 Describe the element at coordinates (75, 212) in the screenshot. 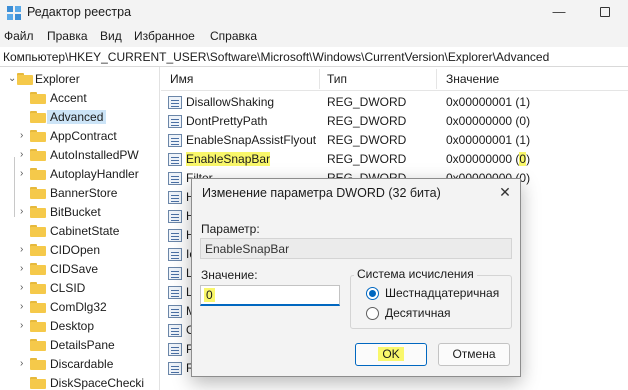

I see `tree-item-label: BitBucket` at that location.